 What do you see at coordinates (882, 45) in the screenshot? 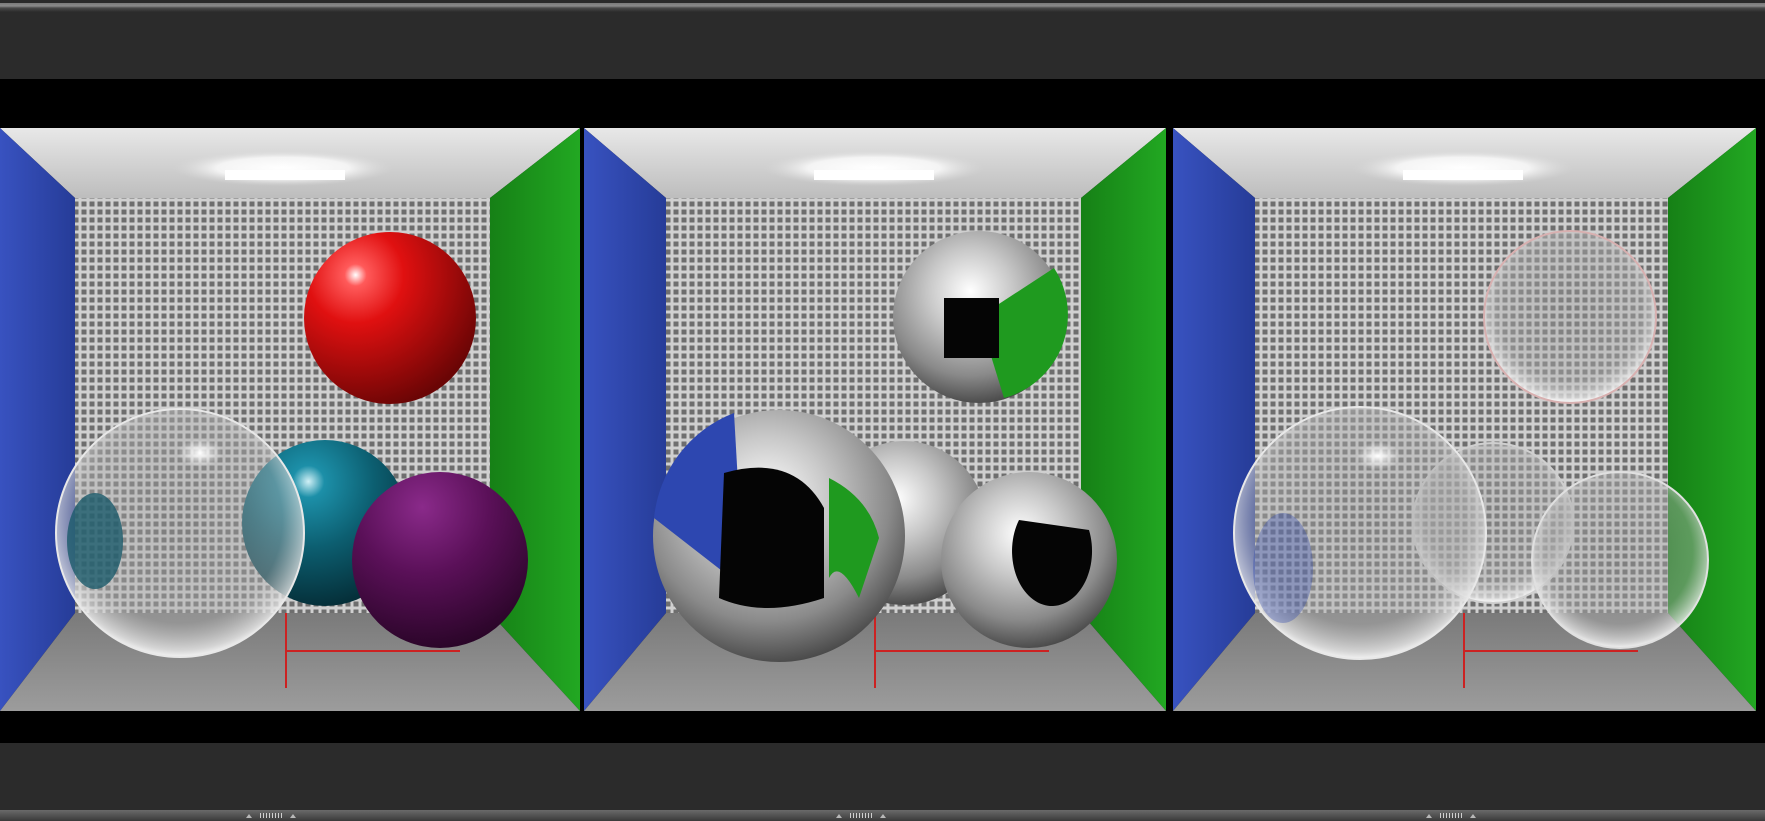
I see `toolbar` at bounding box center [882, 45].